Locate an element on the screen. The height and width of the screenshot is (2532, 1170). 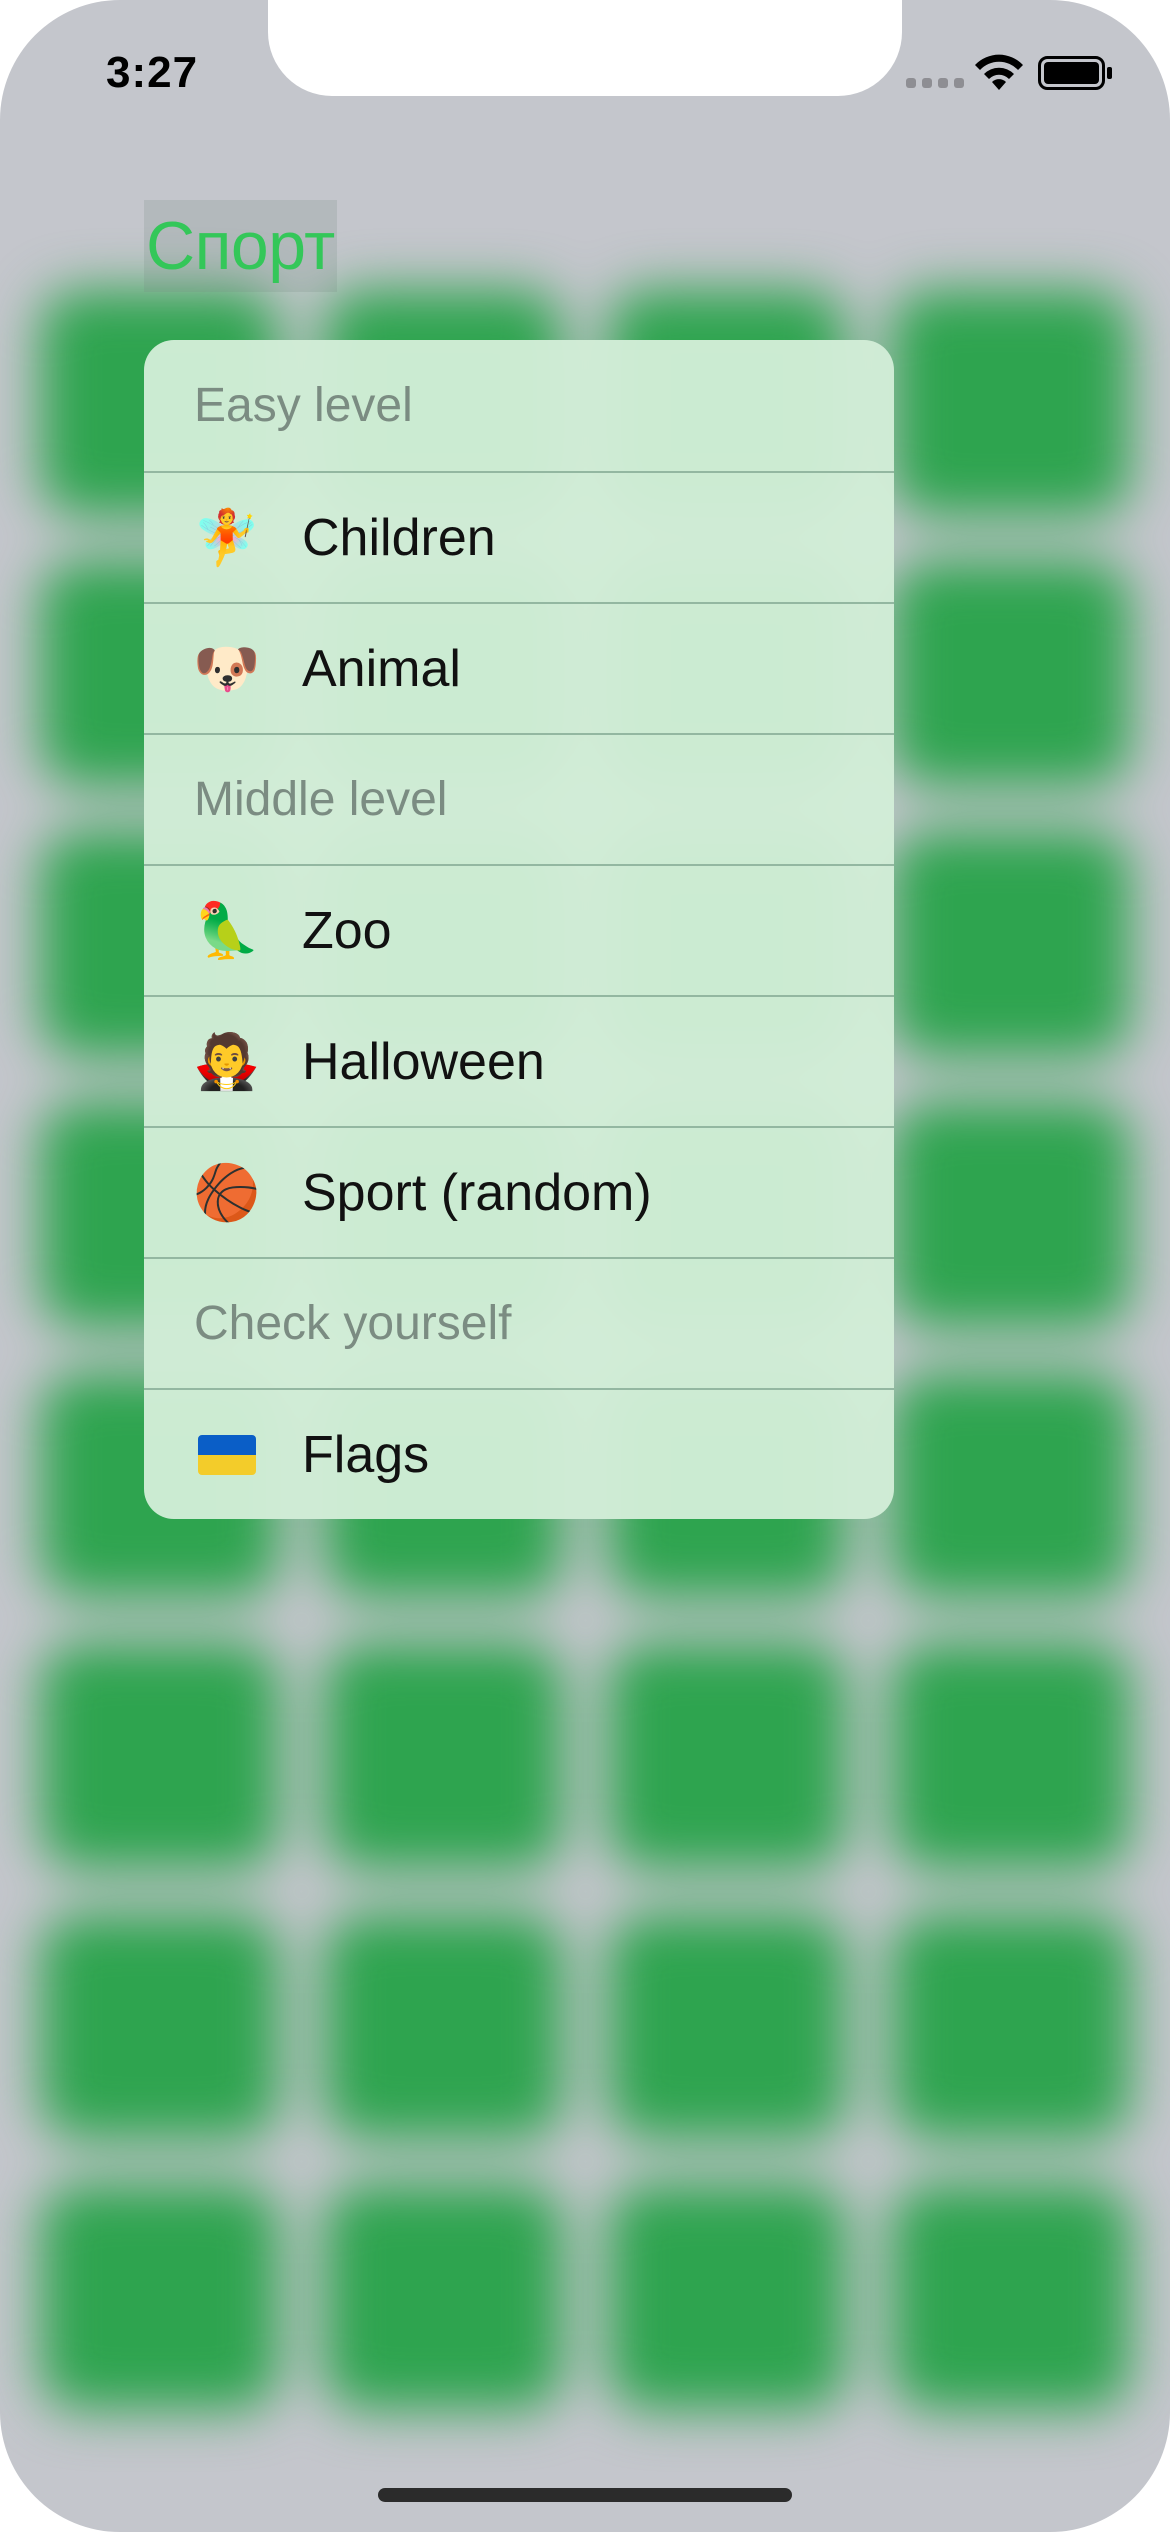
section-header-easy-level: Easy level is located at coordinates (303, 405).